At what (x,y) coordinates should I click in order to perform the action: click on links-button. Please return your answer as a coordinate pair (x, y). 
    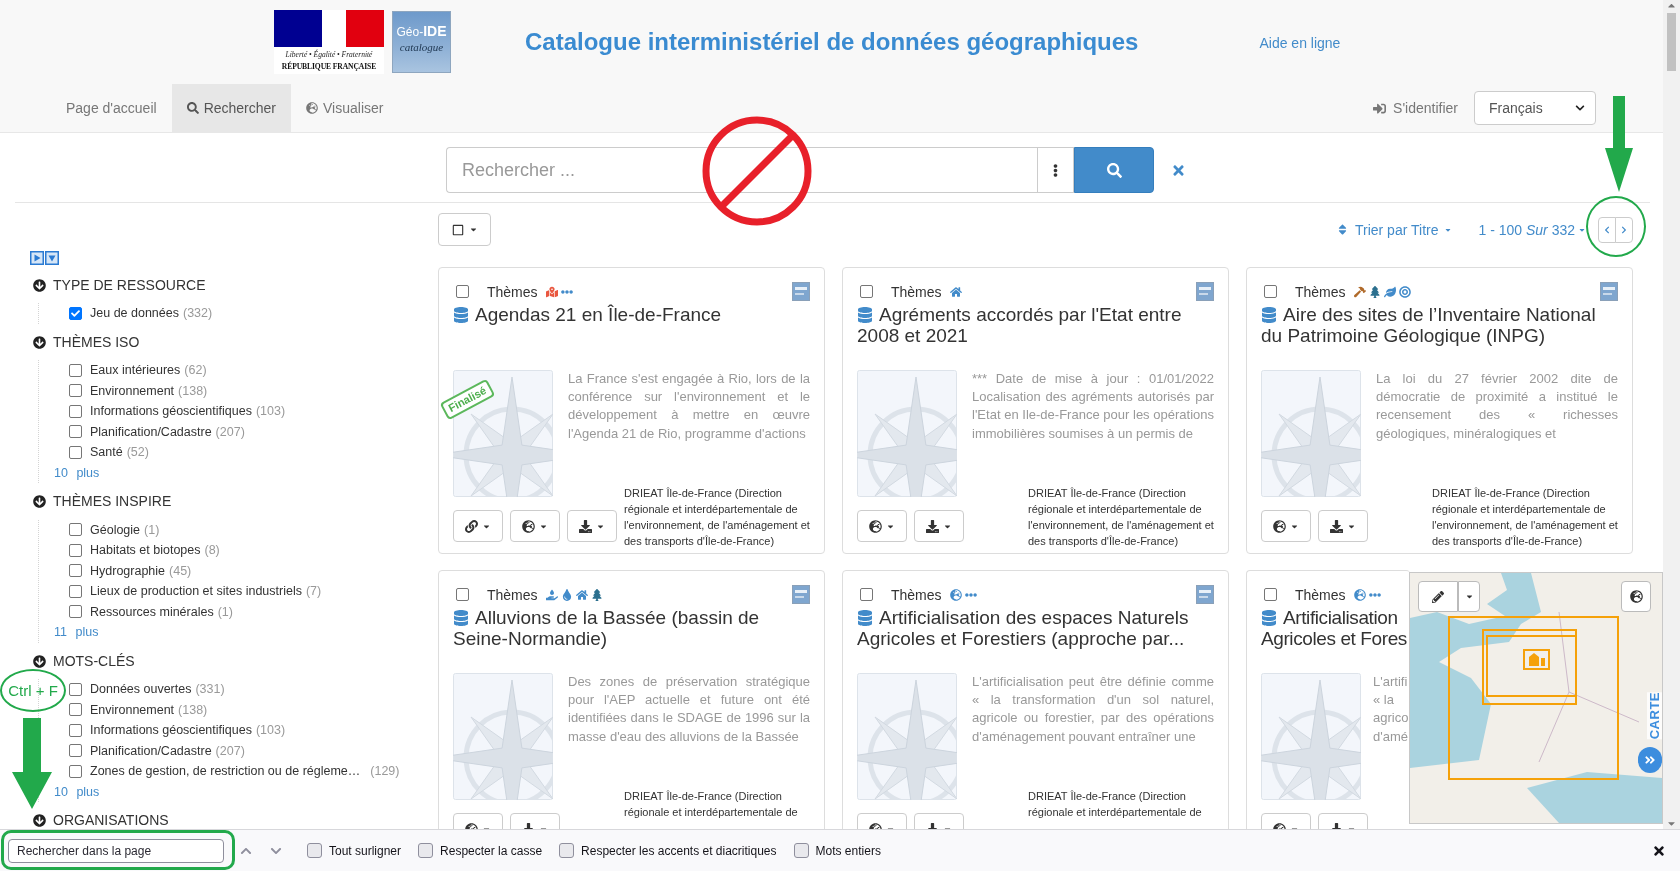
    Looking at the image, I should click on (478, 526).